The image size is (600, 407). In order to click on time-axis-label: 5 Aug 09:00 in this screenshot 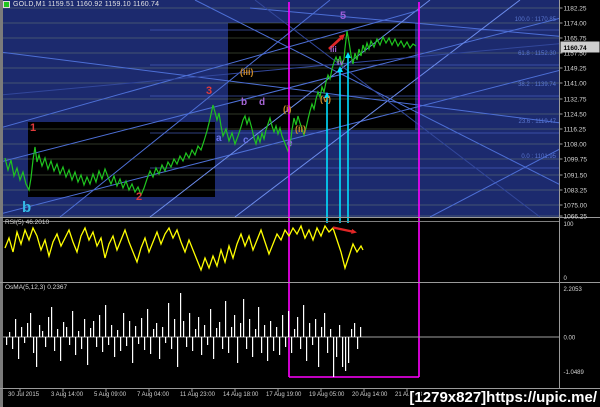, I will do `click(110, 395)`.